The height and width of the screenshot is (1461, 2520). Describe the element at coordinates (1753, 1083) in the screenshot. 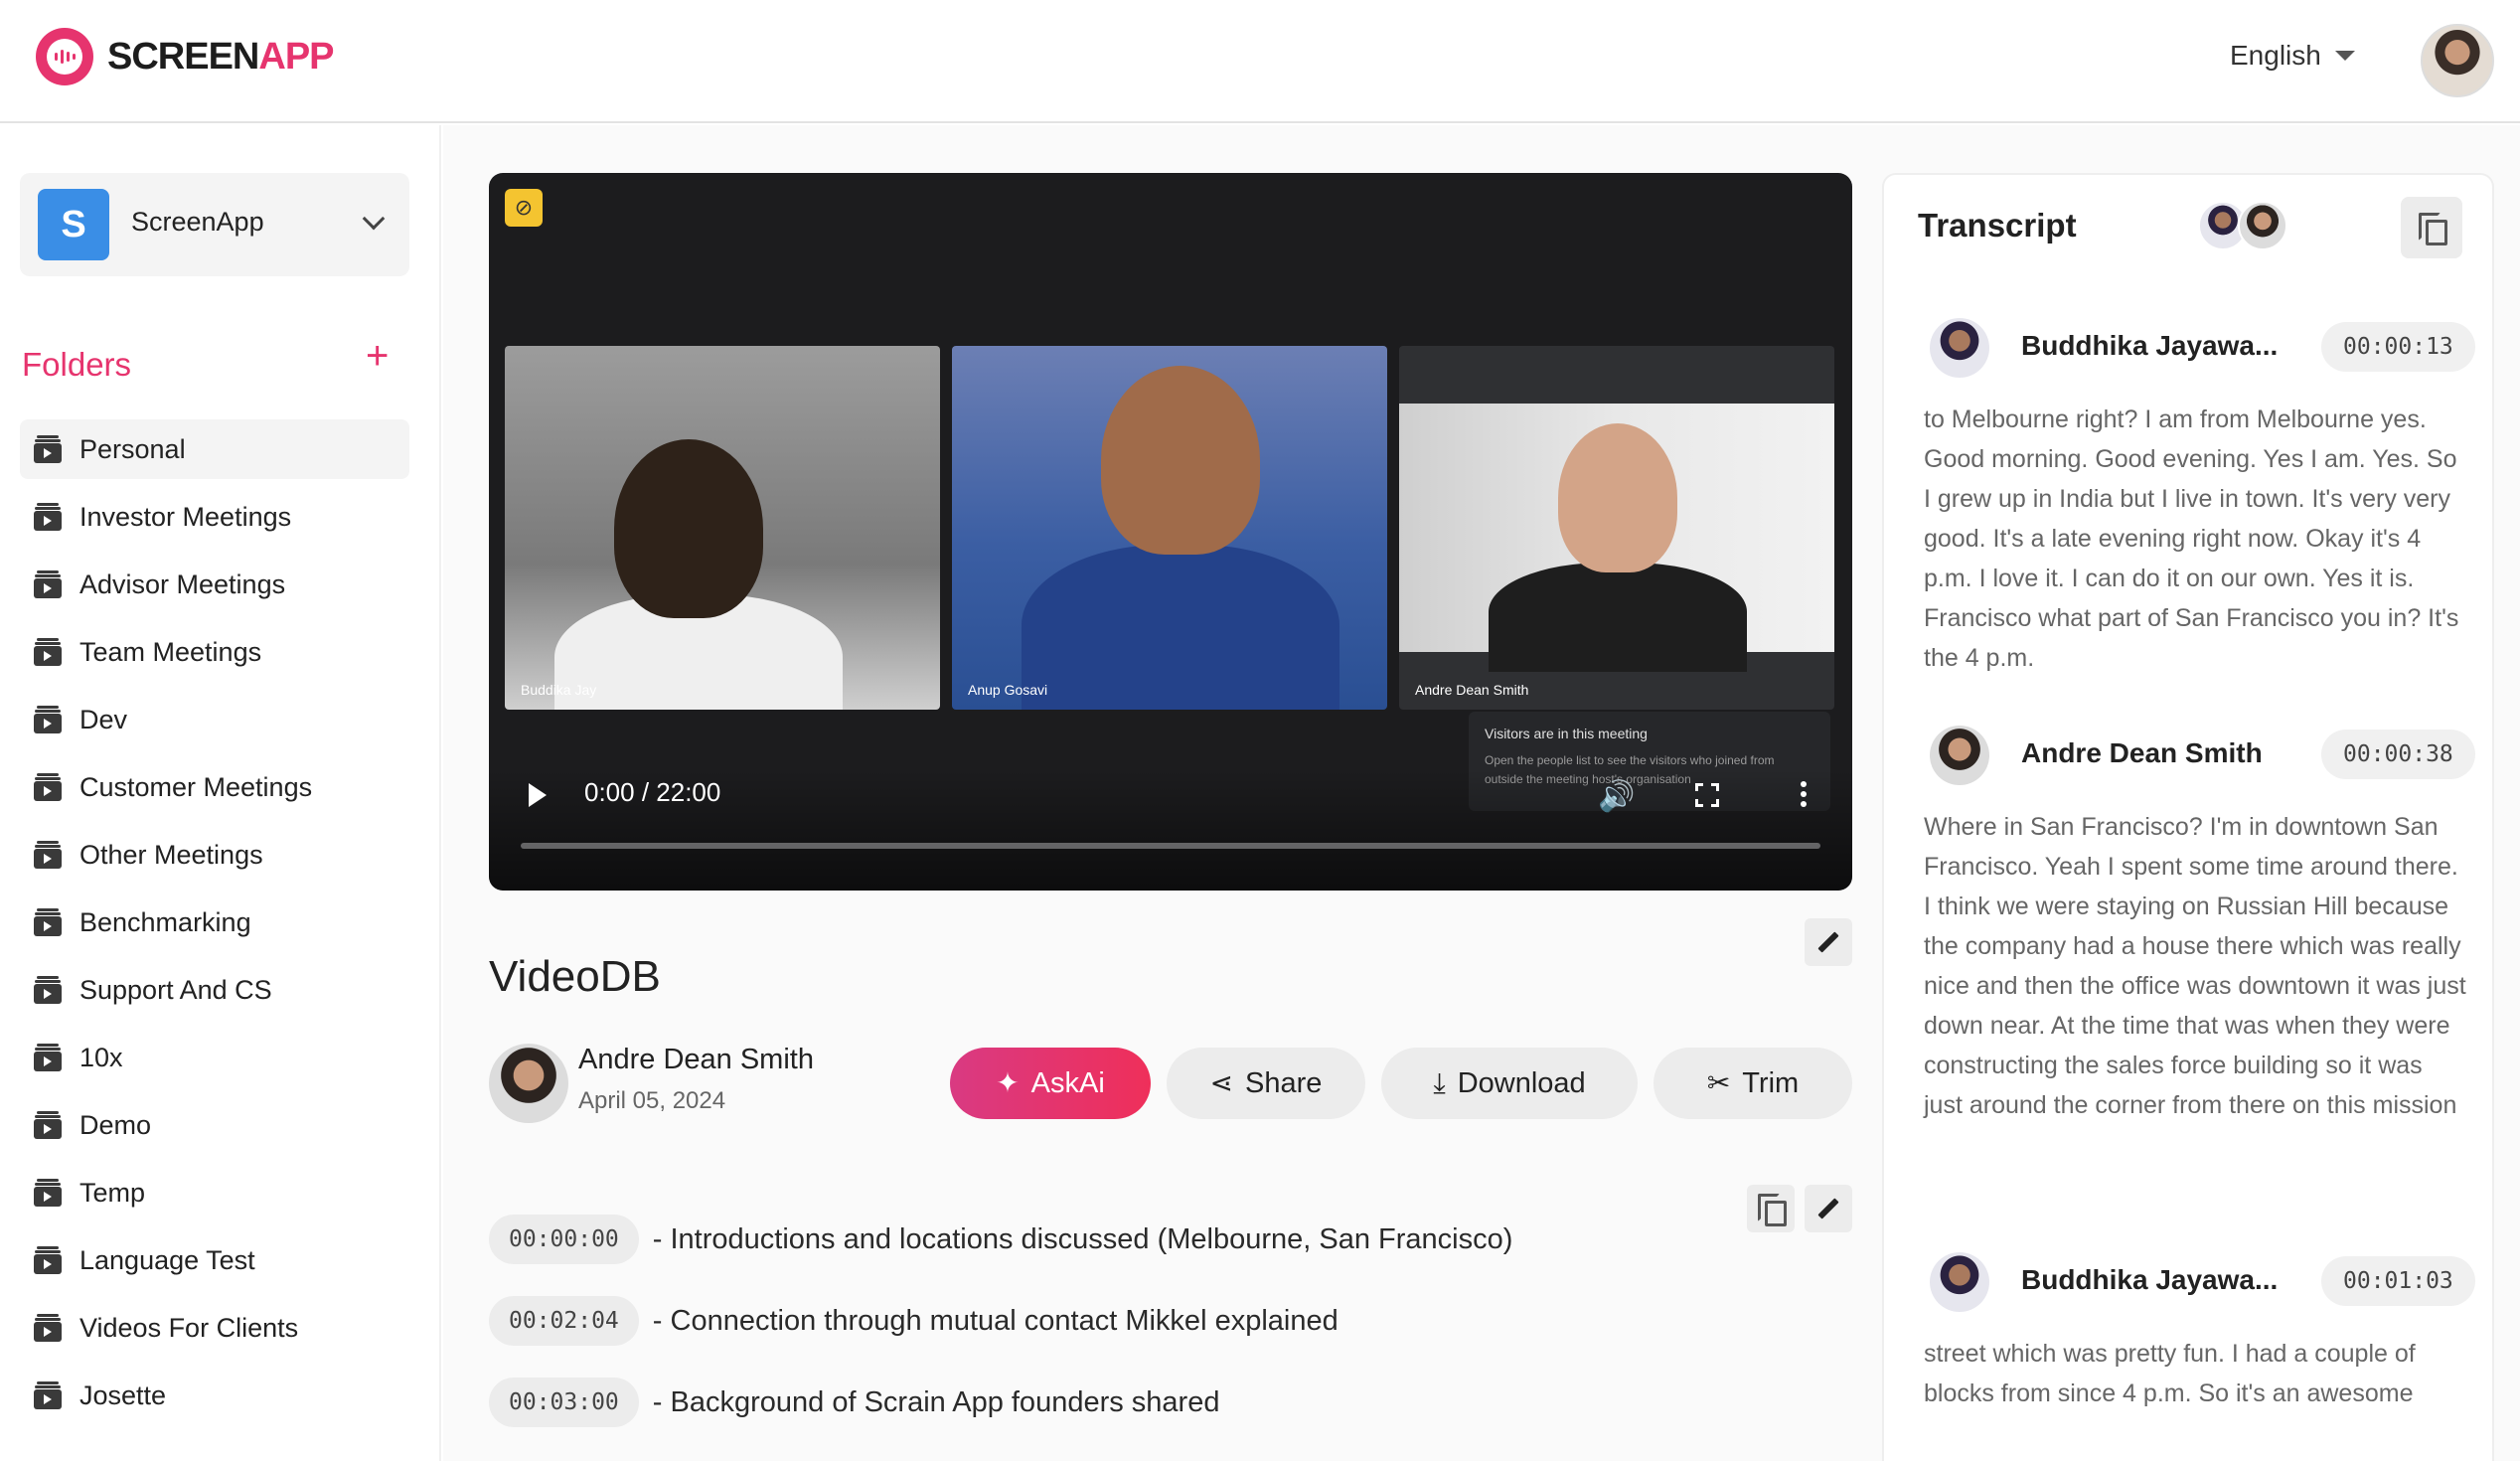

I see `trim-button: ✂ Trim` at that location.